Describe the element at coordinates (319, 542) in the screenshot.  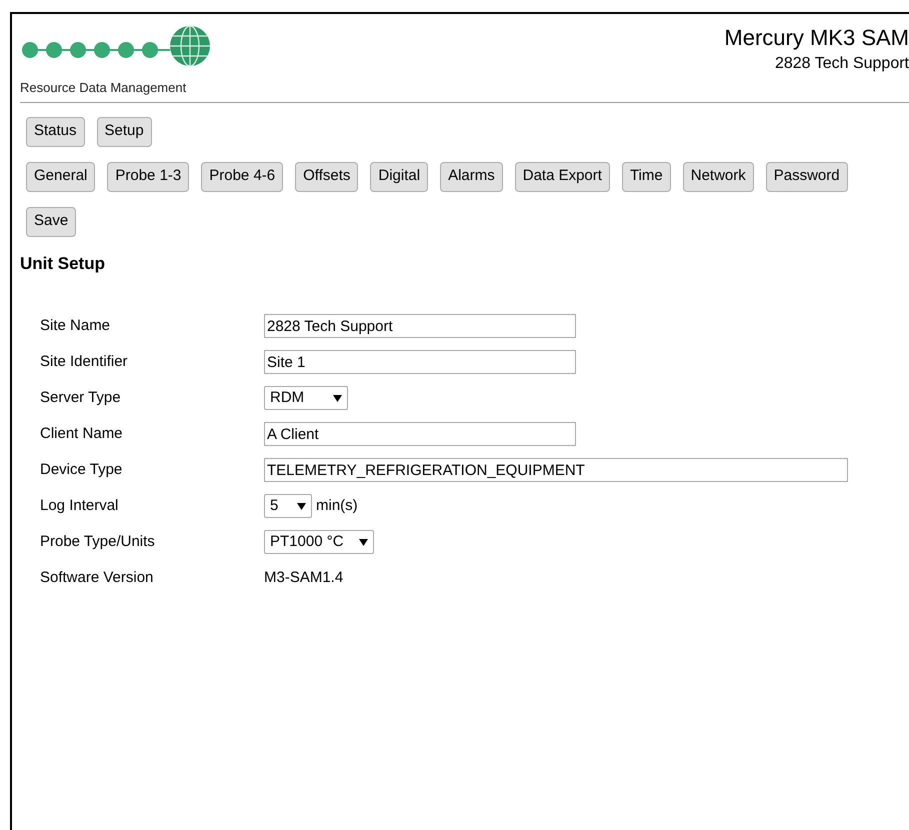
I see `dropdown: PT1000 °C` at that location.